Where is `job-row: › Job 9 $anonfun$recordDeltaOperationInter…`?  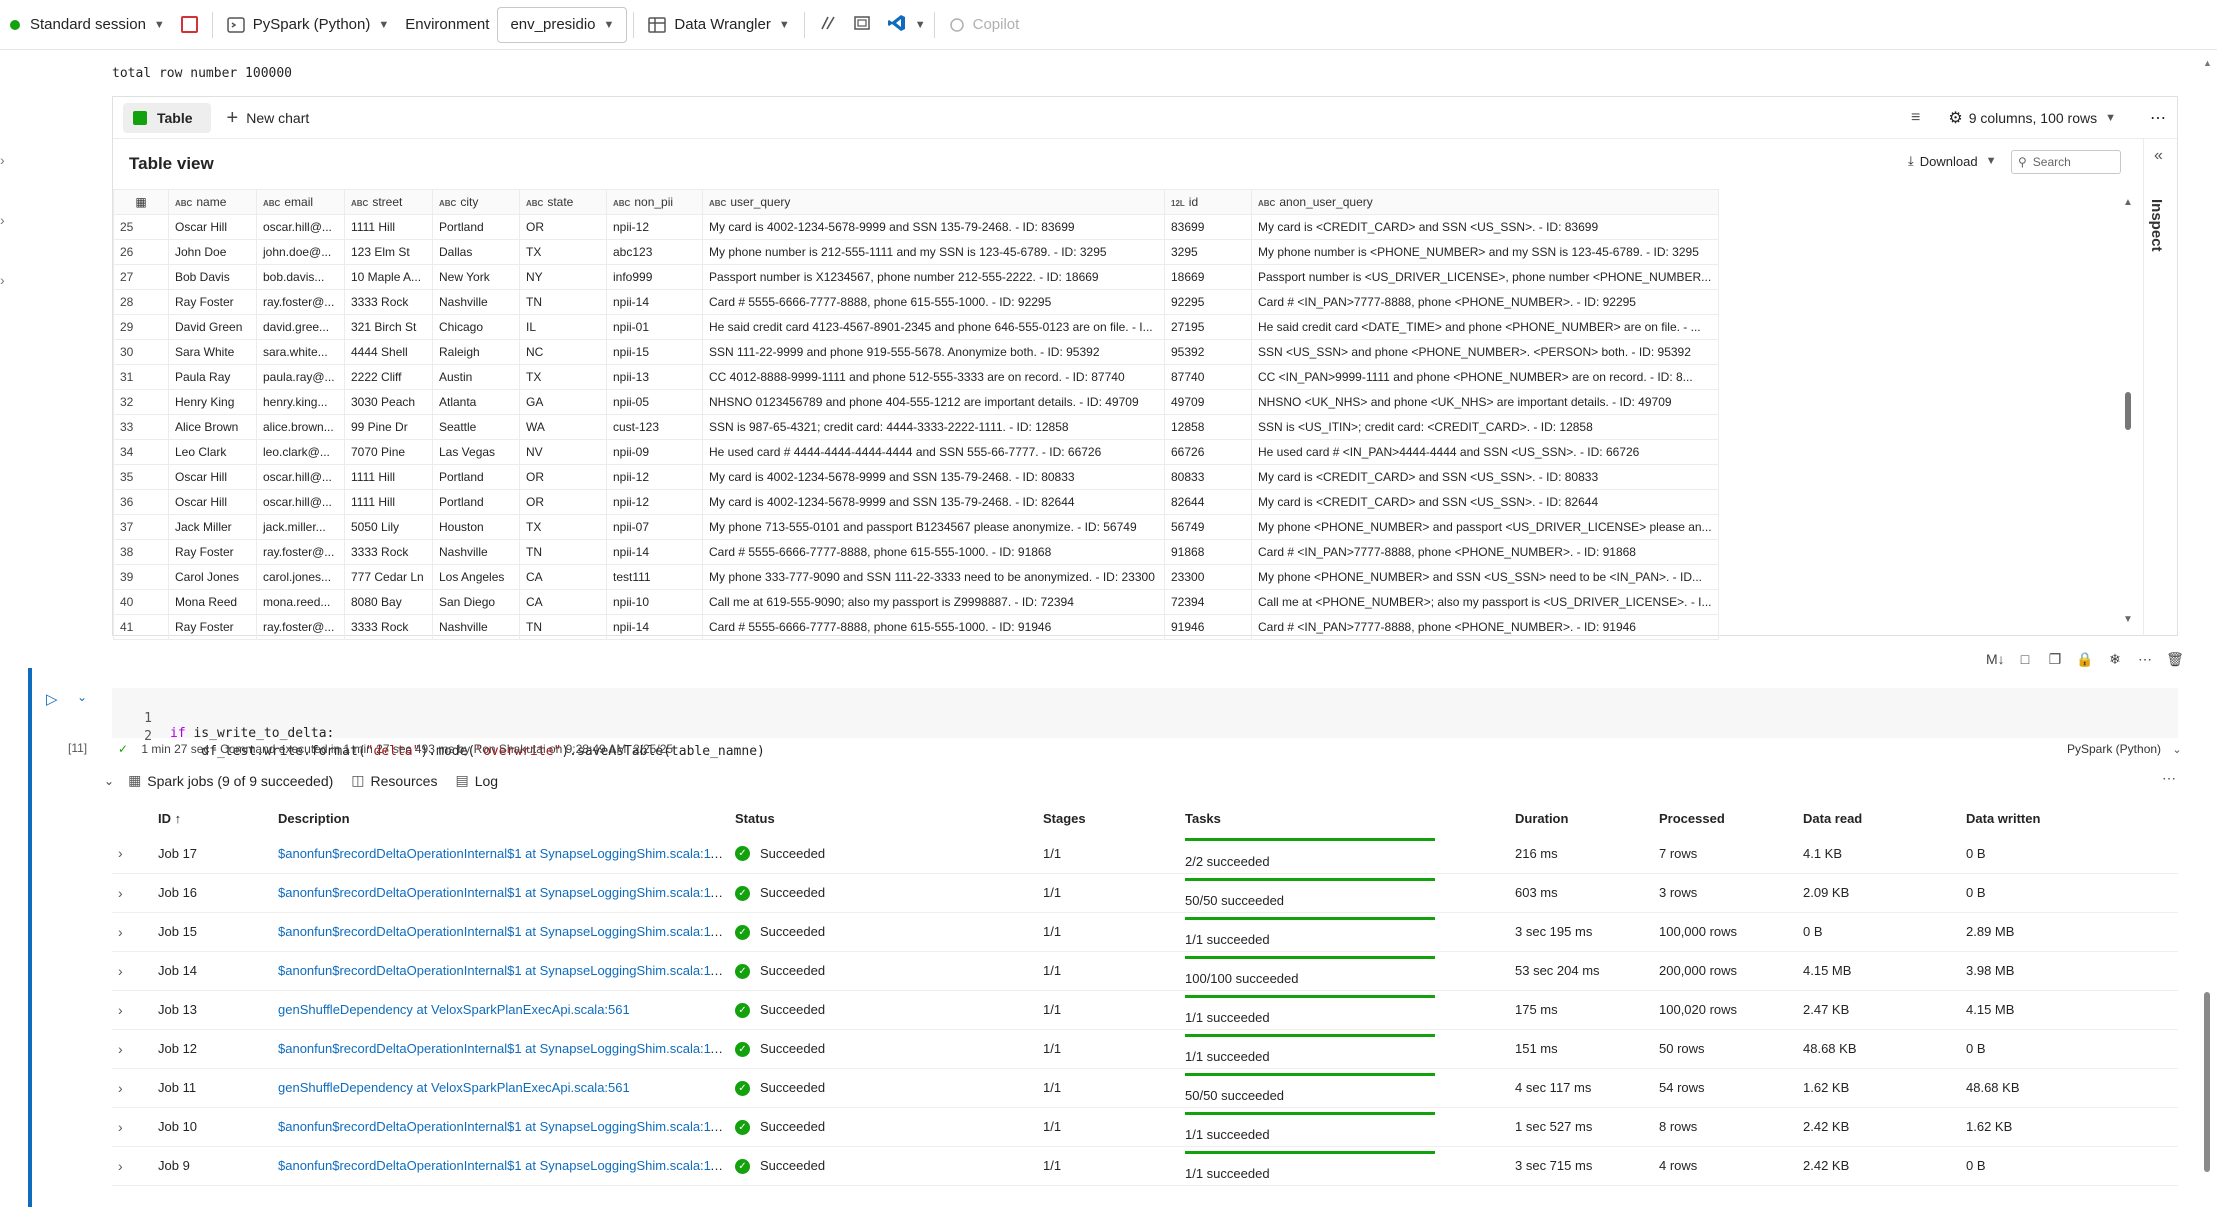
job-row: › Job 9 $anonfun$recordDeltaOperationInter… is located at coordinates (1145, 1166).